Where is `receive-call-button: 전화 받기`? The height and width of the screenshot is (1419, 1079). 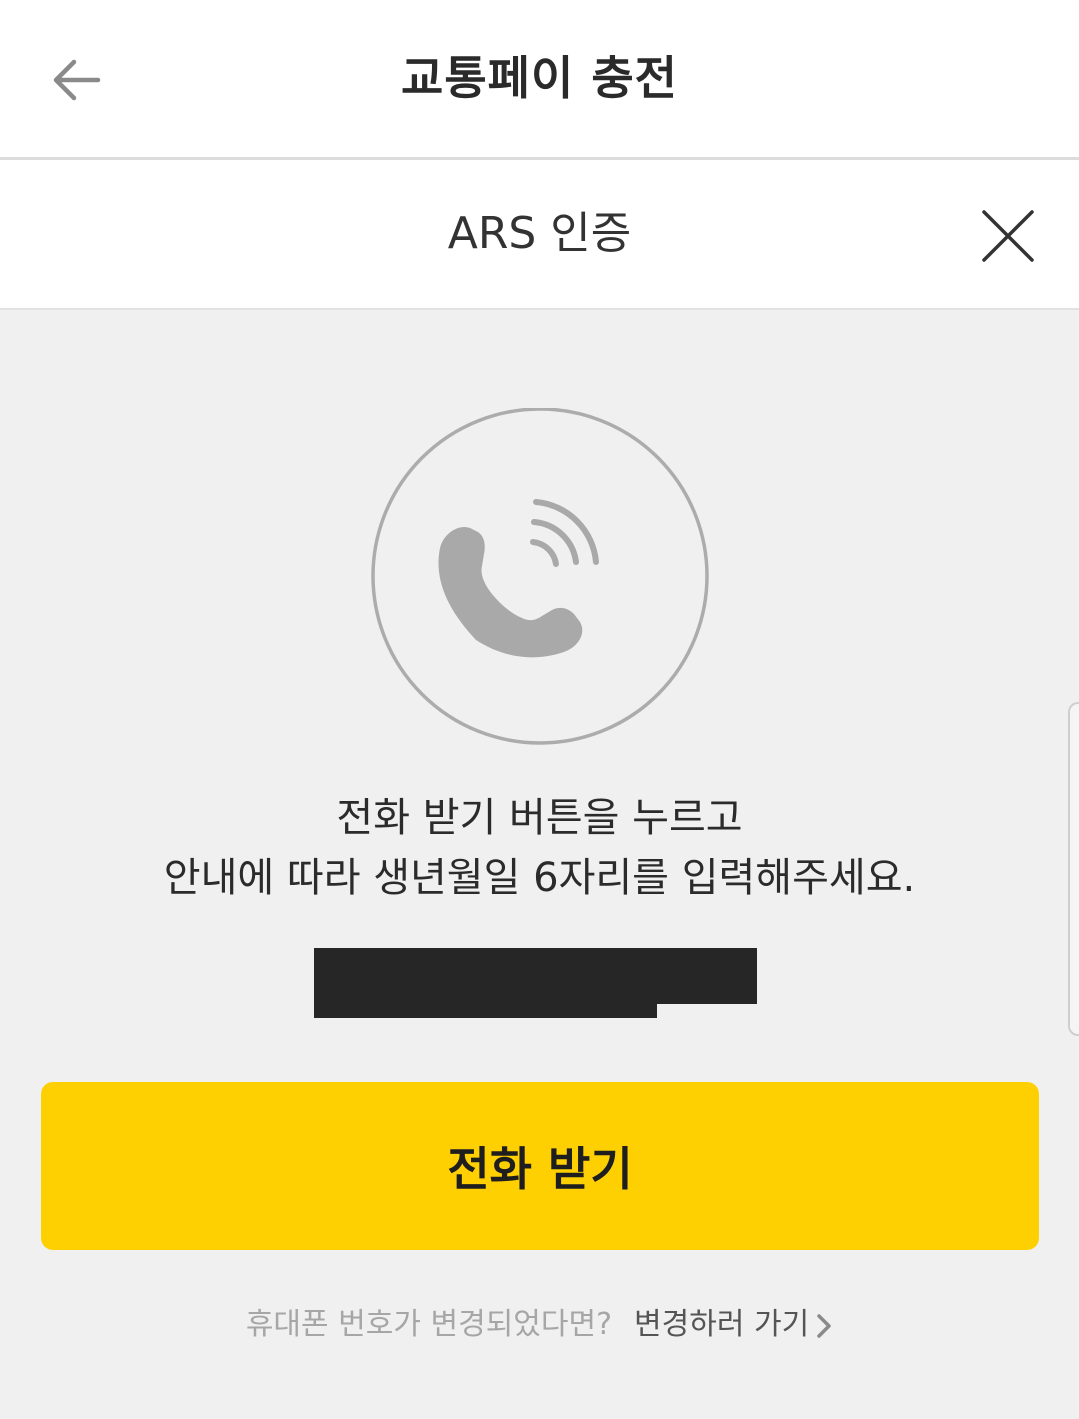
receive-call-button: 전화 받기 is located at coordinates (540, 1166).